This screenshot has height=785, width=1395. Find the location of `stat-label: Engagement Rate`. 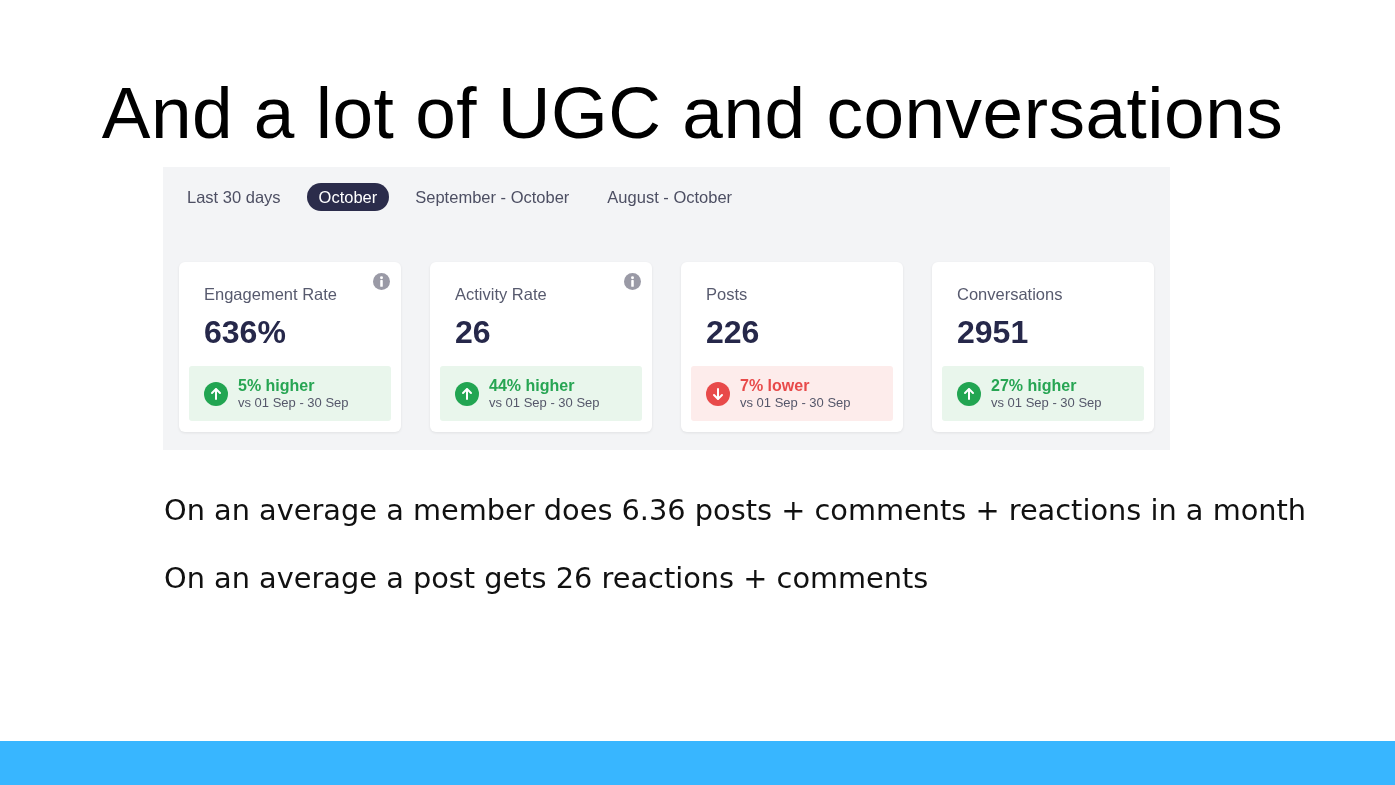

stat-label: Engagement Rate is located at coordinates (270, 294).